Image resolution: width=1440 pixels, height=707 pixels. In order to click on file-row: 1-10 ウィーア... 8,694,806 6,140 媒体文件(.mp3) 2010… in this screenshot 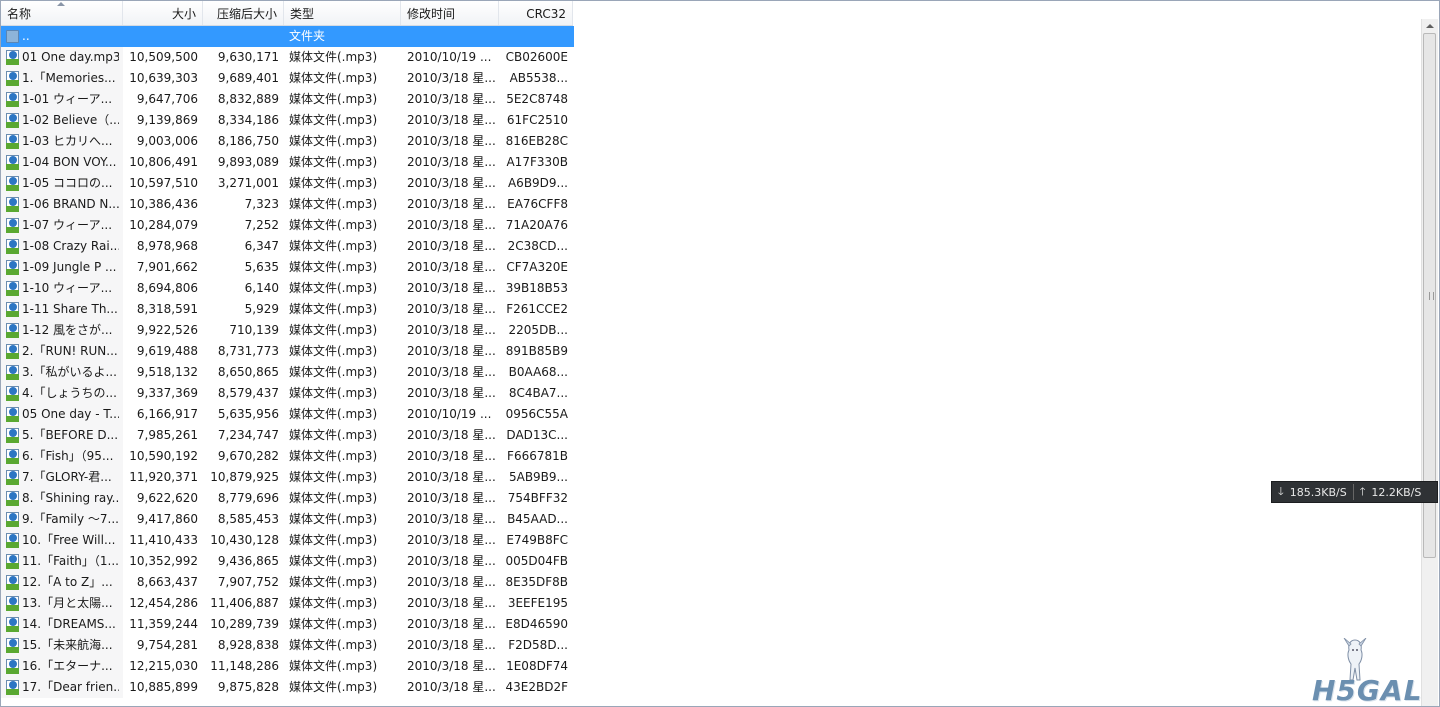, I will do `click(287, 288)`.